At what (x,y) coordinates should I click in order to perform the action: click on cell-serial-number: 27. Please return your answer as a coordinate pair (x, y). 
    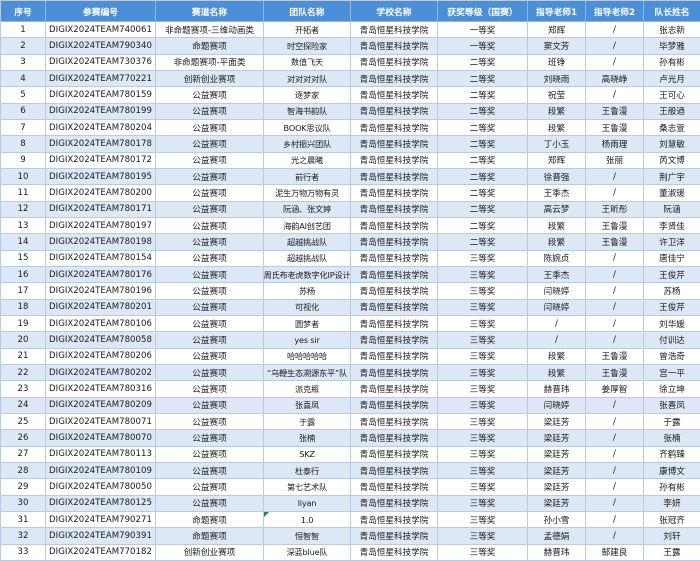
    Looking at the image, I should click on (23, 454).